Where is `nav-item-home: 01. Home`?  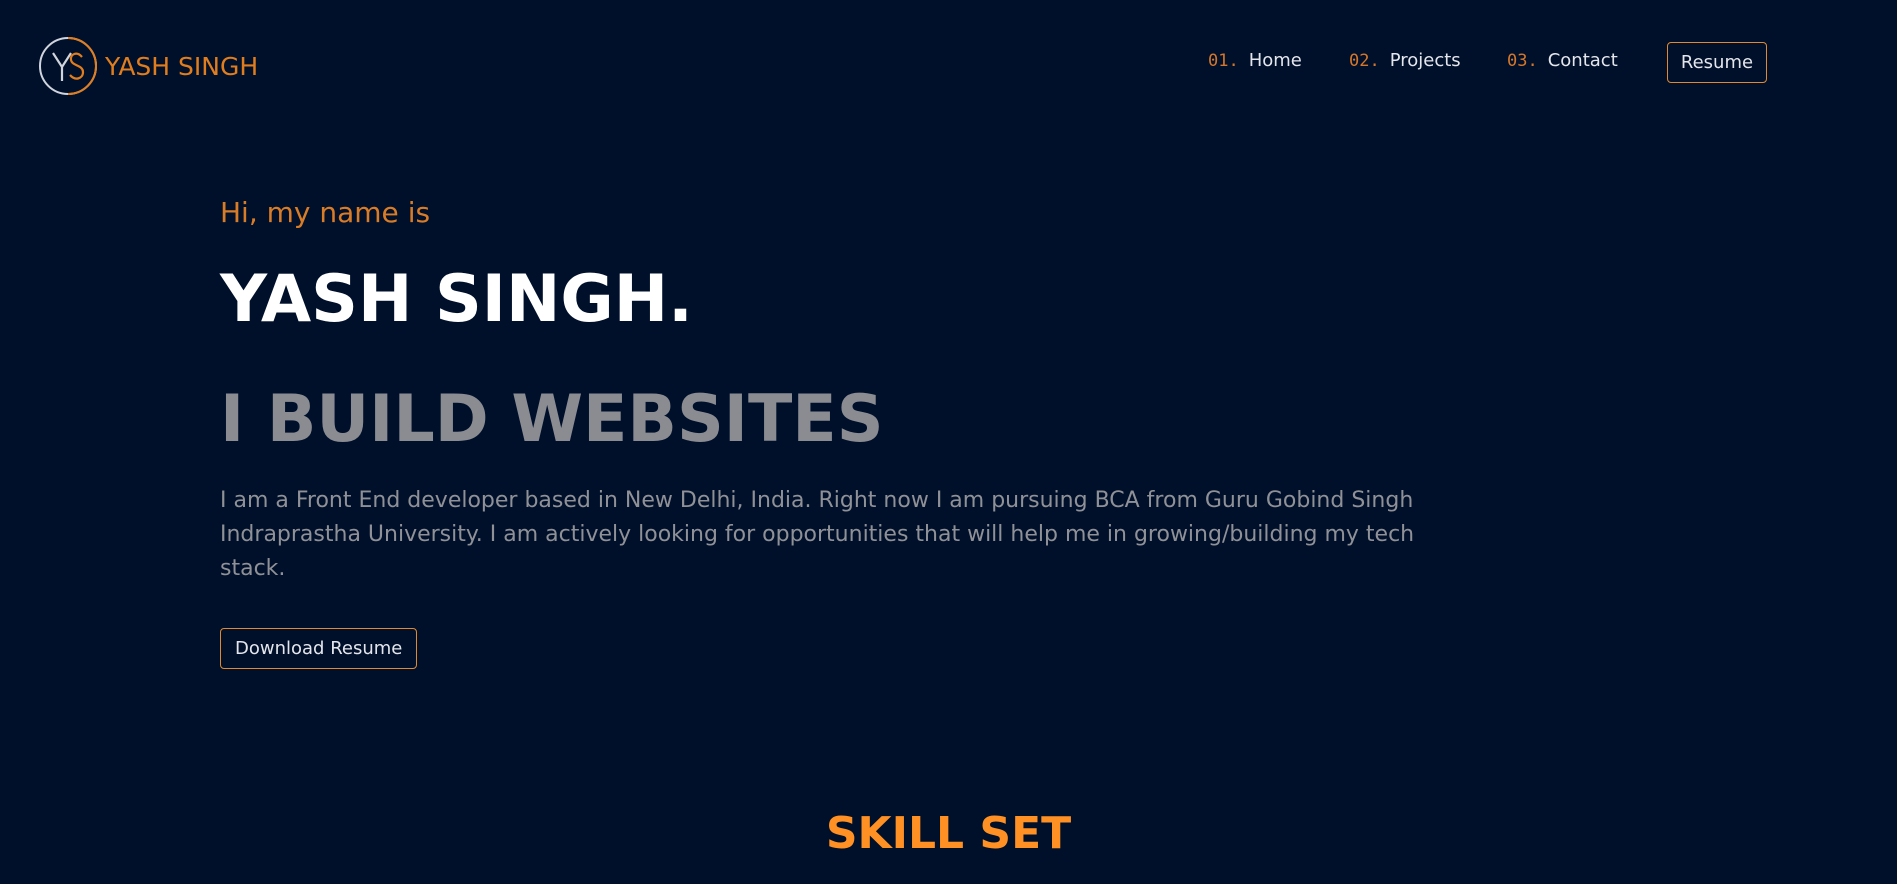 nav-item-home: 01. Home is located at coordinates (1255, 60).